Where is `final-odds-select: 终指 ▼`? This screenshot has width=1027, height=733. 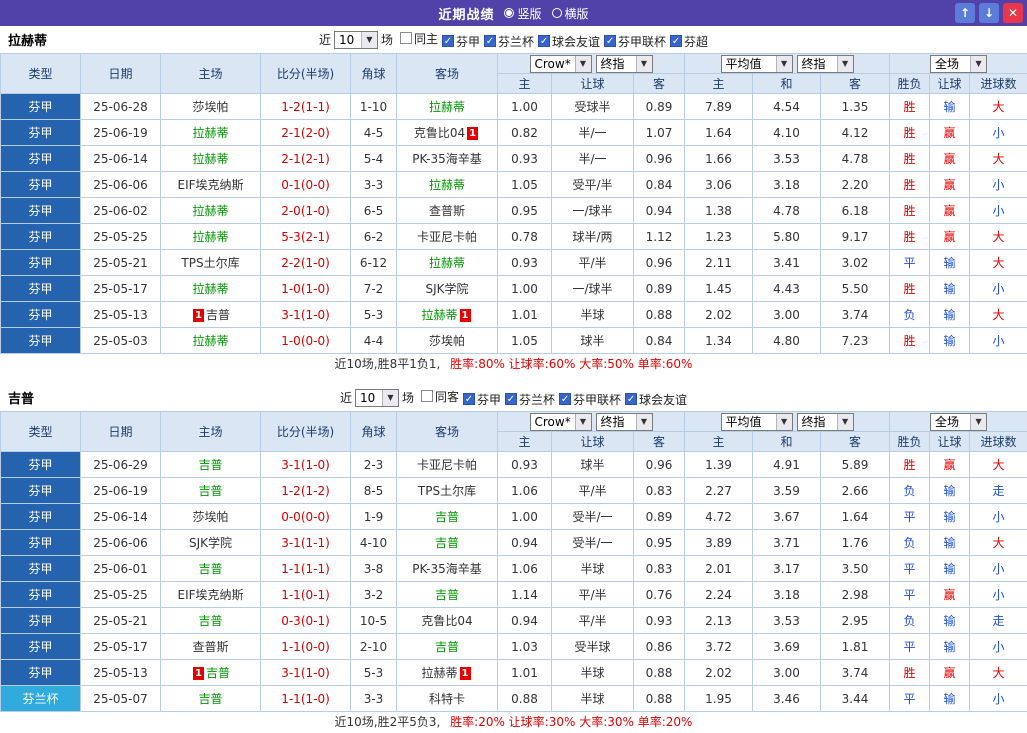
final-odds-select: 终指 ▼ is located at coordinates (624, 64).